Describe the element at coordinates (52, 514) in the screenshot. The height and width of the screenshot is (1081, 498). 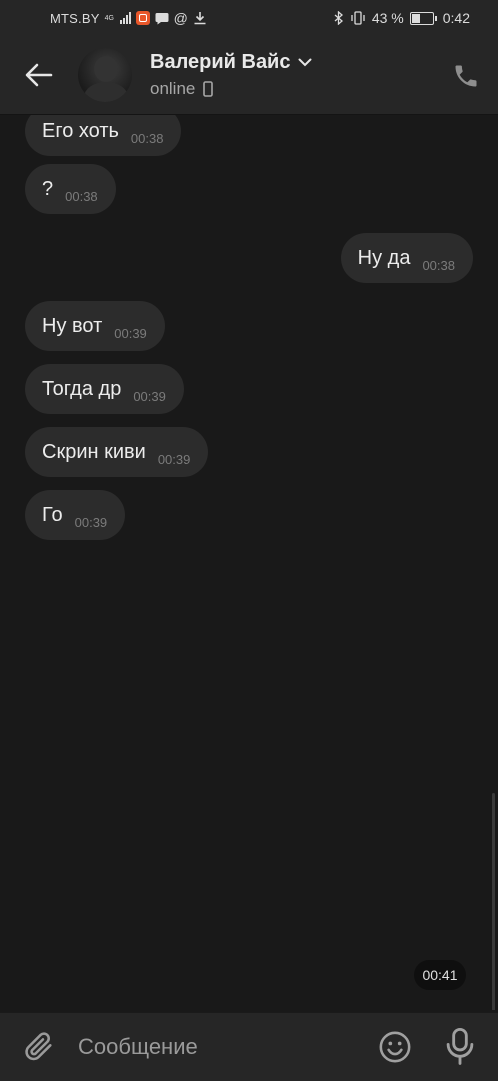
I see `message-text: Го` at that location.